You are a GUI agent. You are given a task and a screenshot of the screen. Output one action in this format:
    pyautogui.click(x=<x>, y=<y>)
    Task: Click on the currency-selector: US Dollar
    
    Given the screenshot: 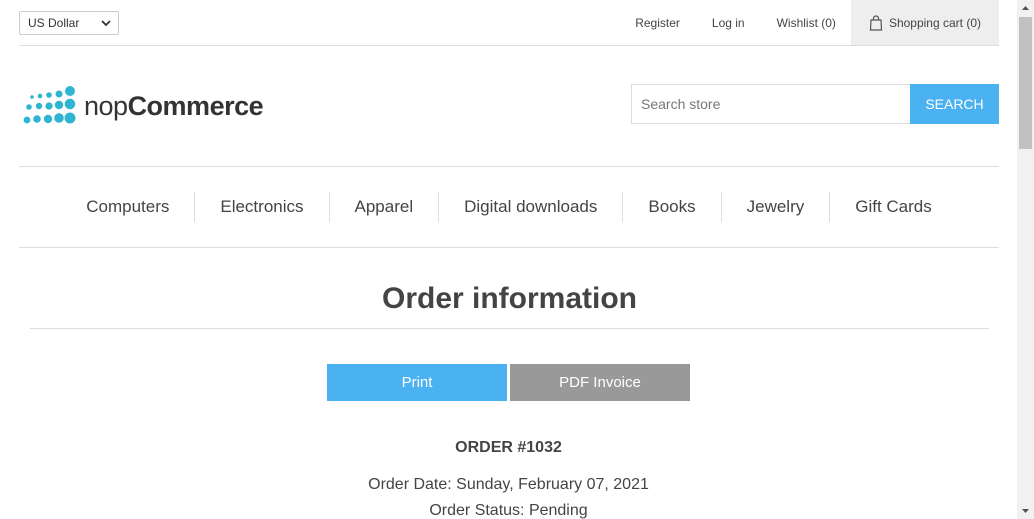 What is the action you would take?
    pyautogui.click(x=69, y=23)
    